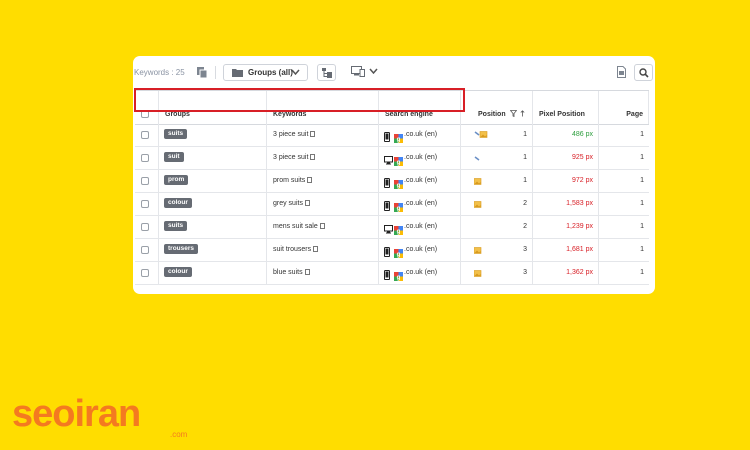  I want to click on copy-icon, so click(202, 72).